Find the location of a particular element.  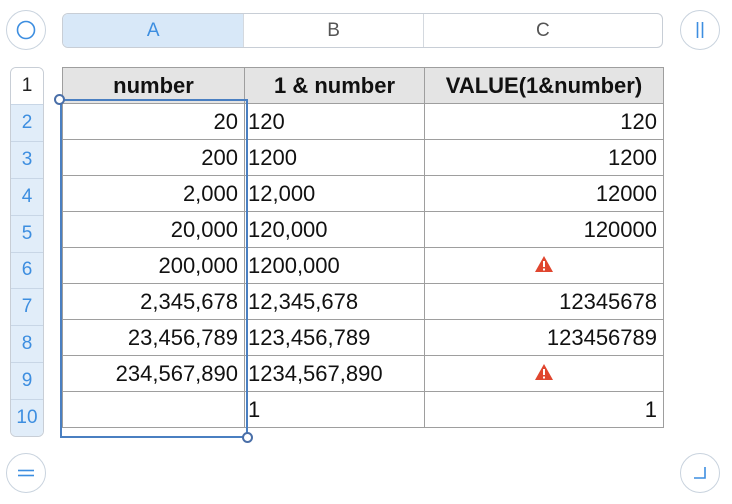

row-header-9: 9 is located at coordinates (27, 381).